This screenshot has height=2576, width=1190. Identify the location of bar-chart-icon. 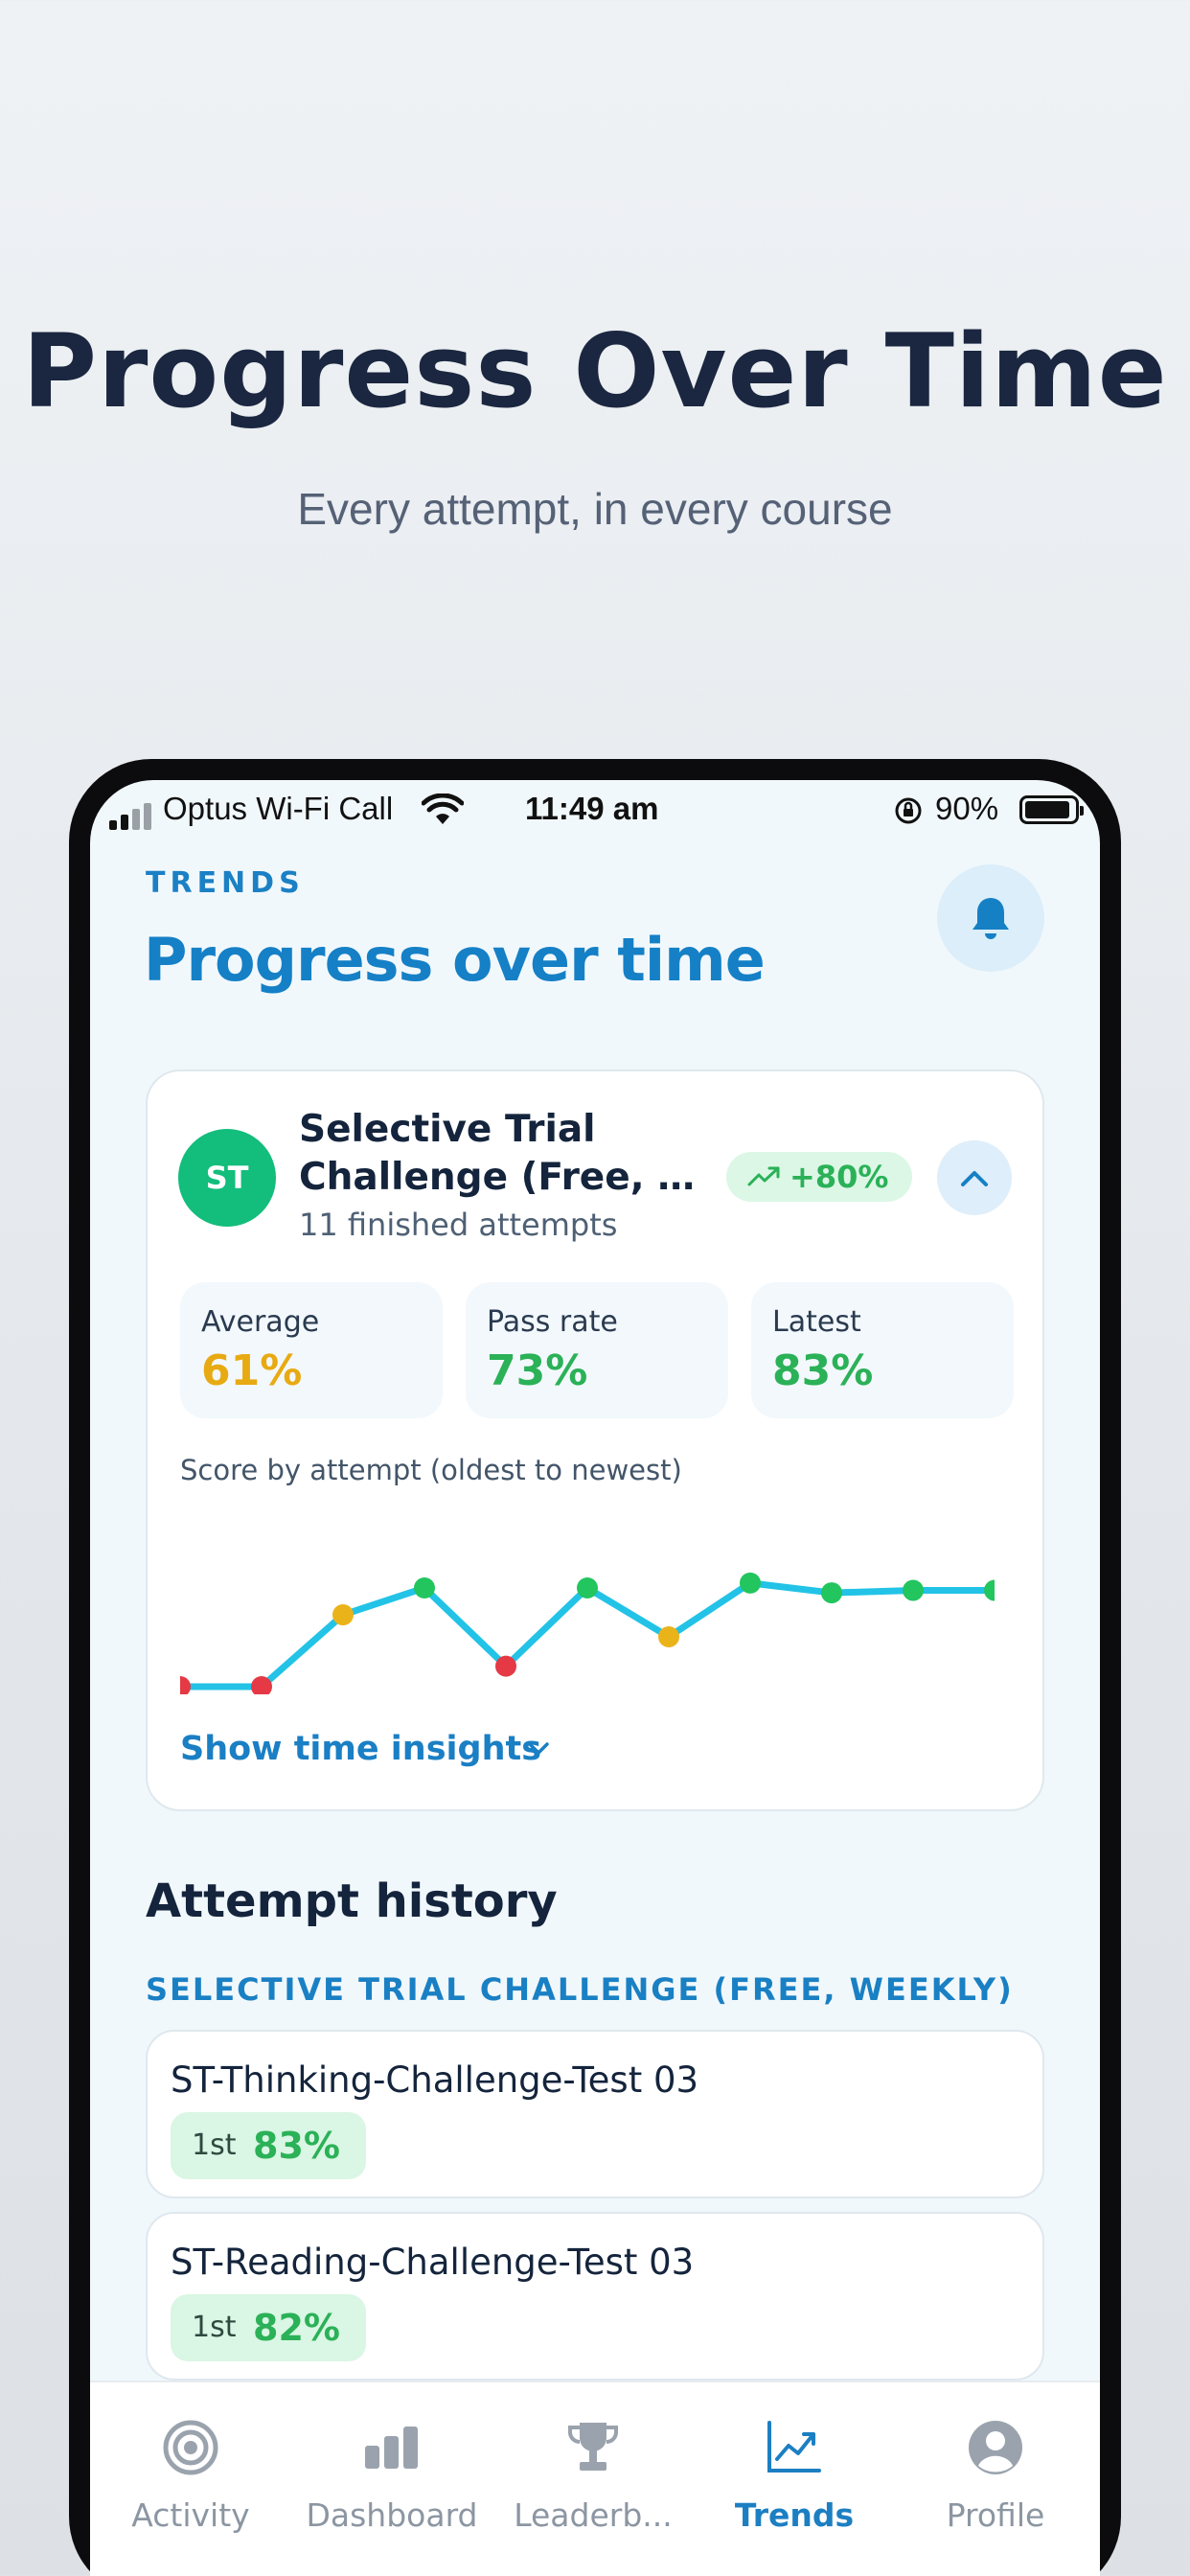
(391, 2447).